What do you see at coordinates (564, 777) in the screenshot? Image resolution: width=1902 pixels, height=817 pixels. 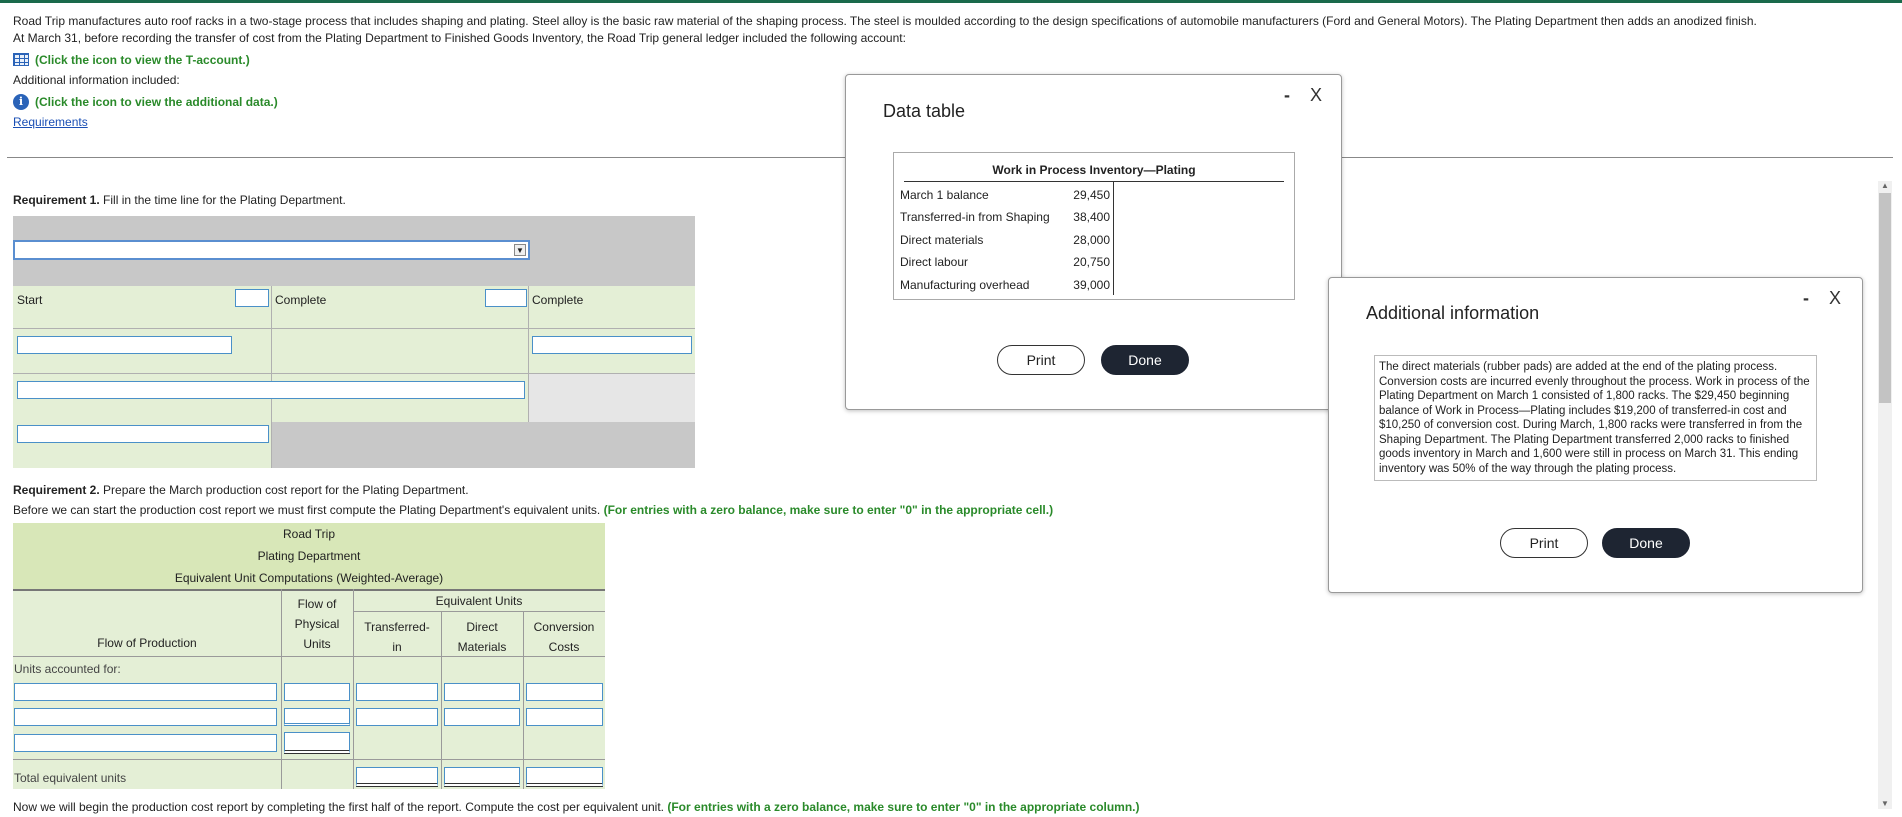 I see `eu-total-conversion-input` at bounding box center [564, 777].